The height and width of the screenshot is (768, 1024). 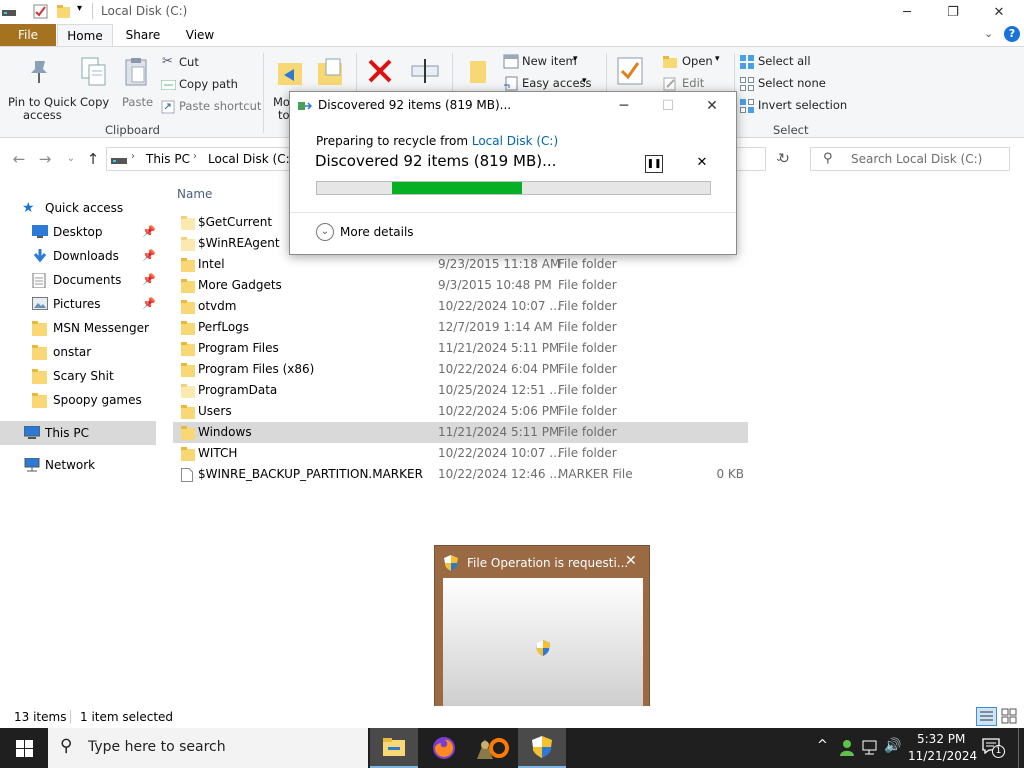 What do you see at coordinates (478, 71) in the screenshot?
I see `new-folder-large-icon` at bounding box center [478, 71].